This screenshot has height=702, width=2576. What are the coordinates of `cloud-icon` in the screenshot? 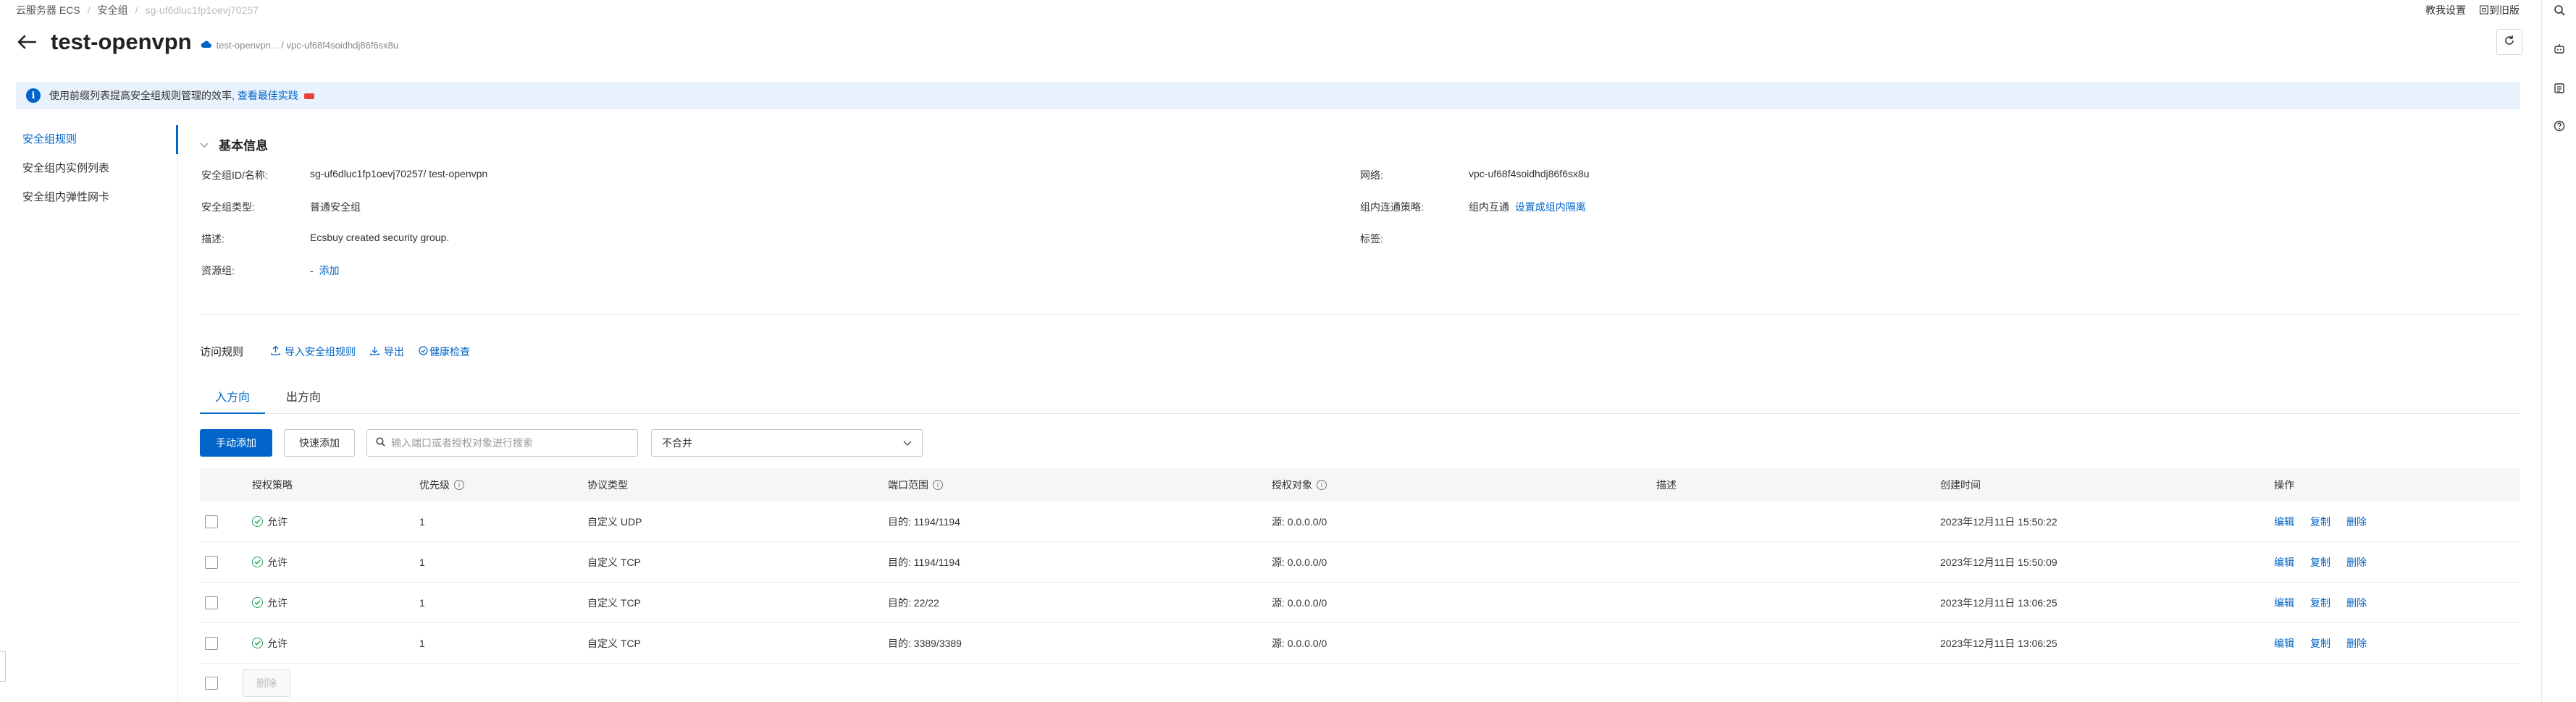 It's located at (206, 45).